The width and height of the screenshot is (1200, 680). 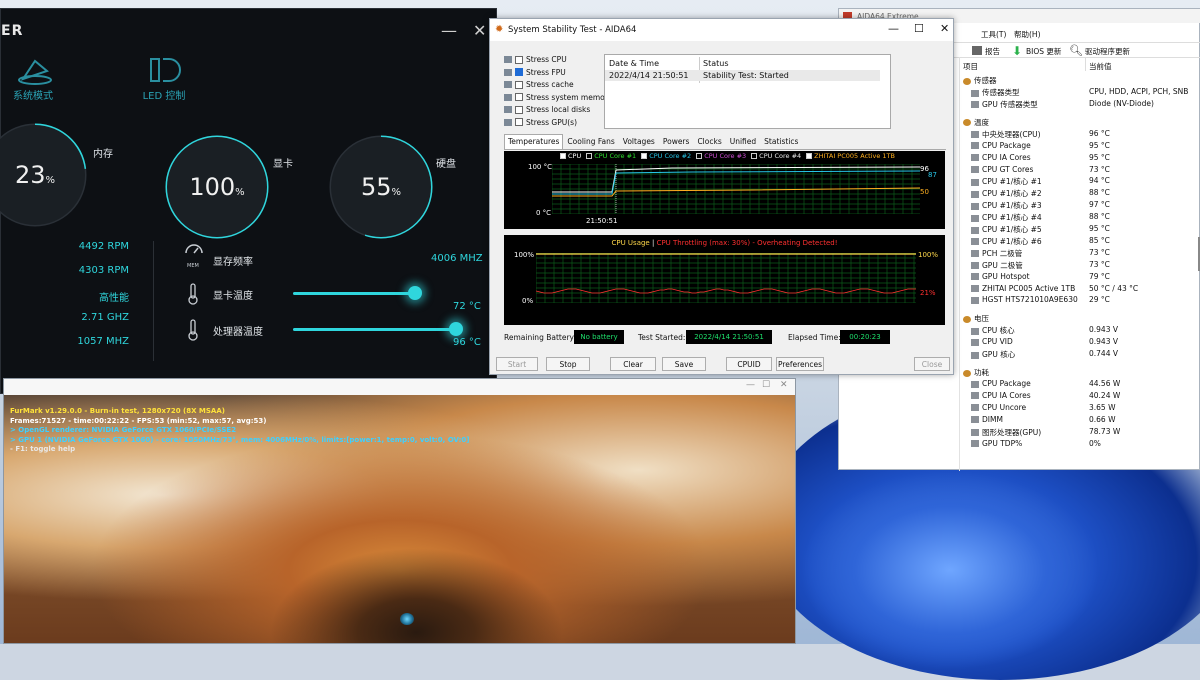 I want to click on start-button: Start, so click(x=517, y=364).